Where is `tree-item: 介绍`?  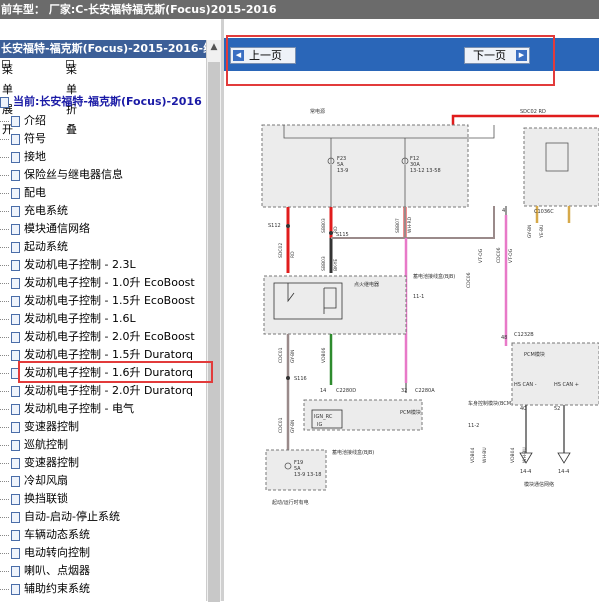
tree-item: 介绍 is located at coordinates (23, 121).